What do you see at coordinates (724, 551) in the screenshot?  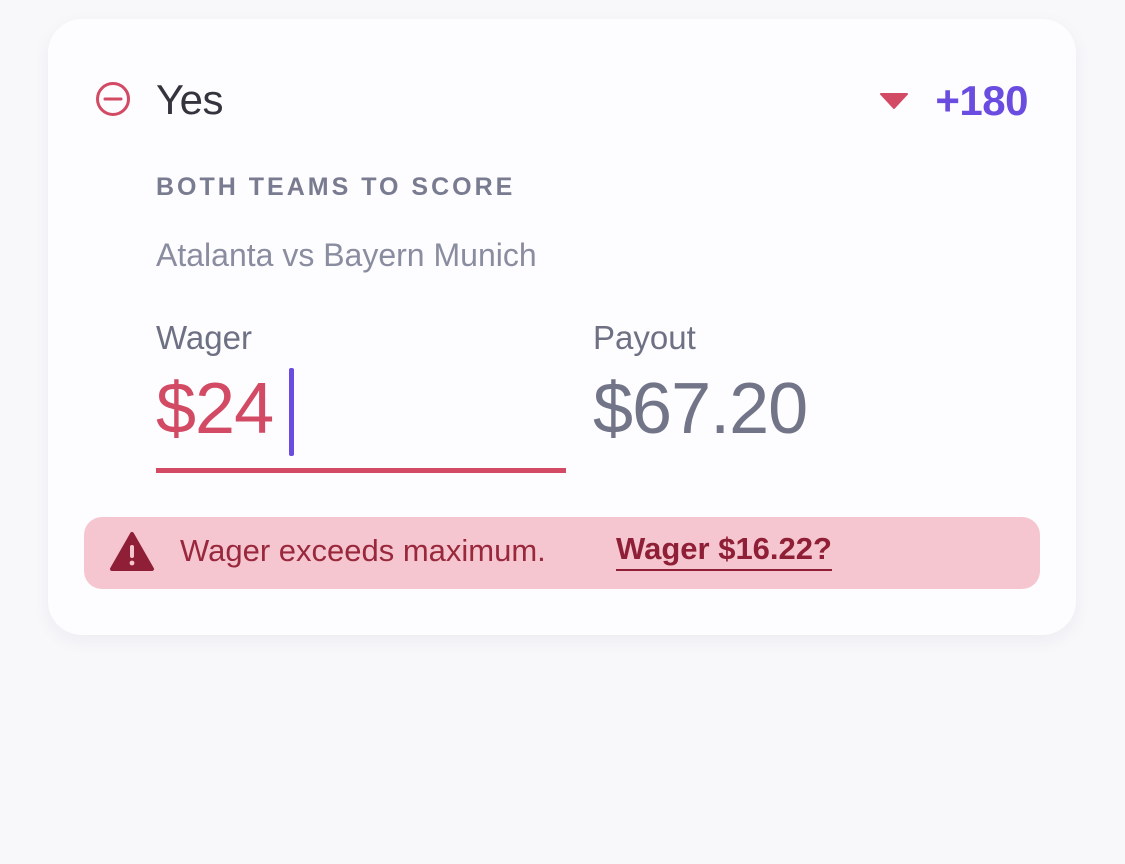 I see `suggested-wager-link: Wager $16.22?` at bounding box center [724, 551].